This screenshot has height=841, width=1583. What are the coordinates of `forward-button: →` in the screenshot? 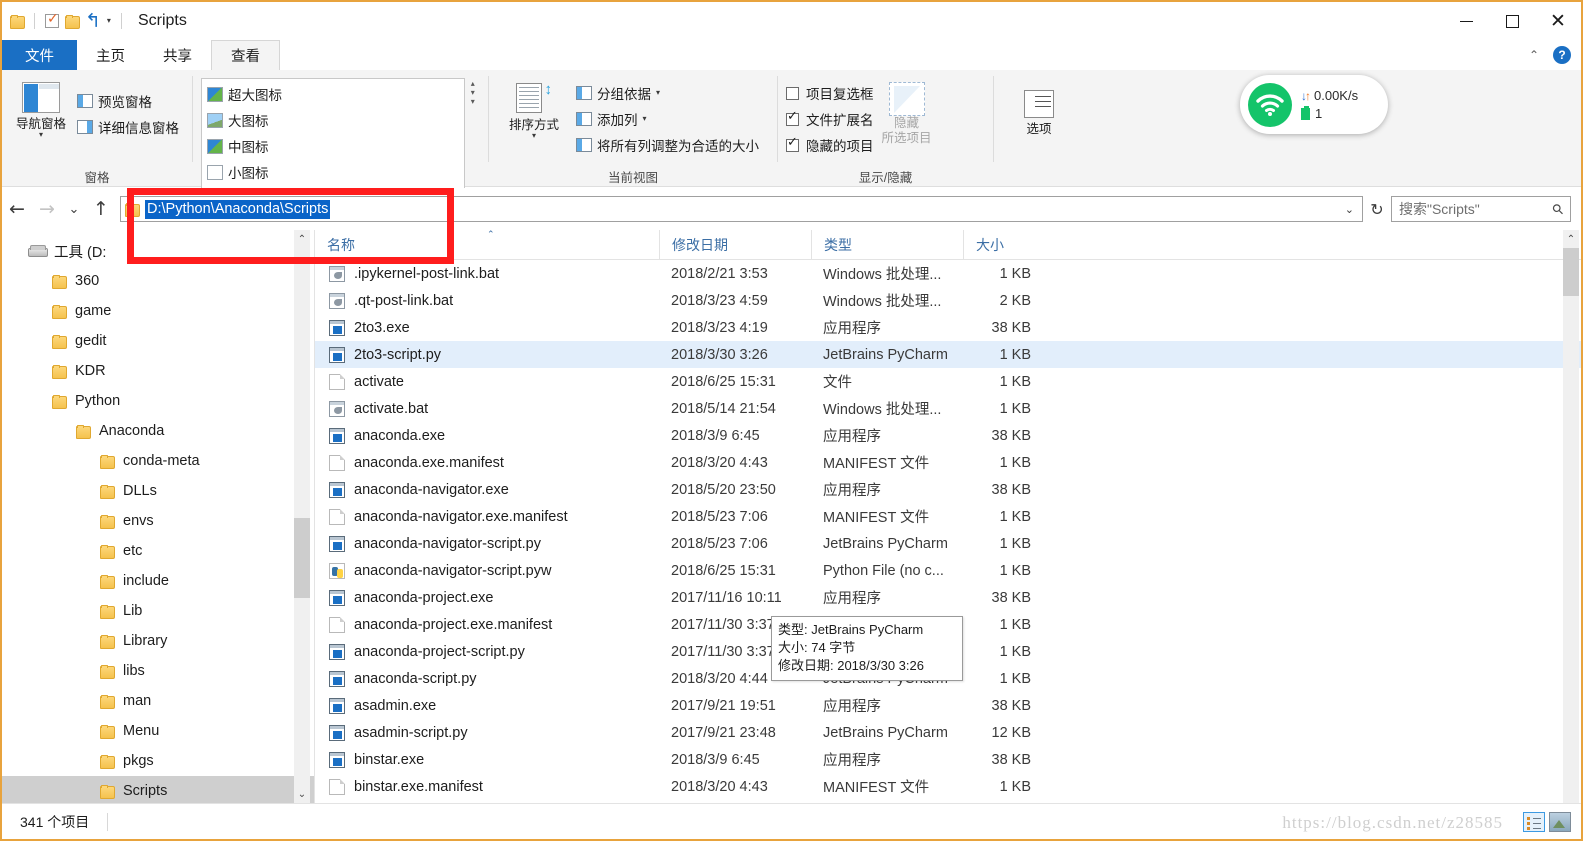 It's located at (47, 209).